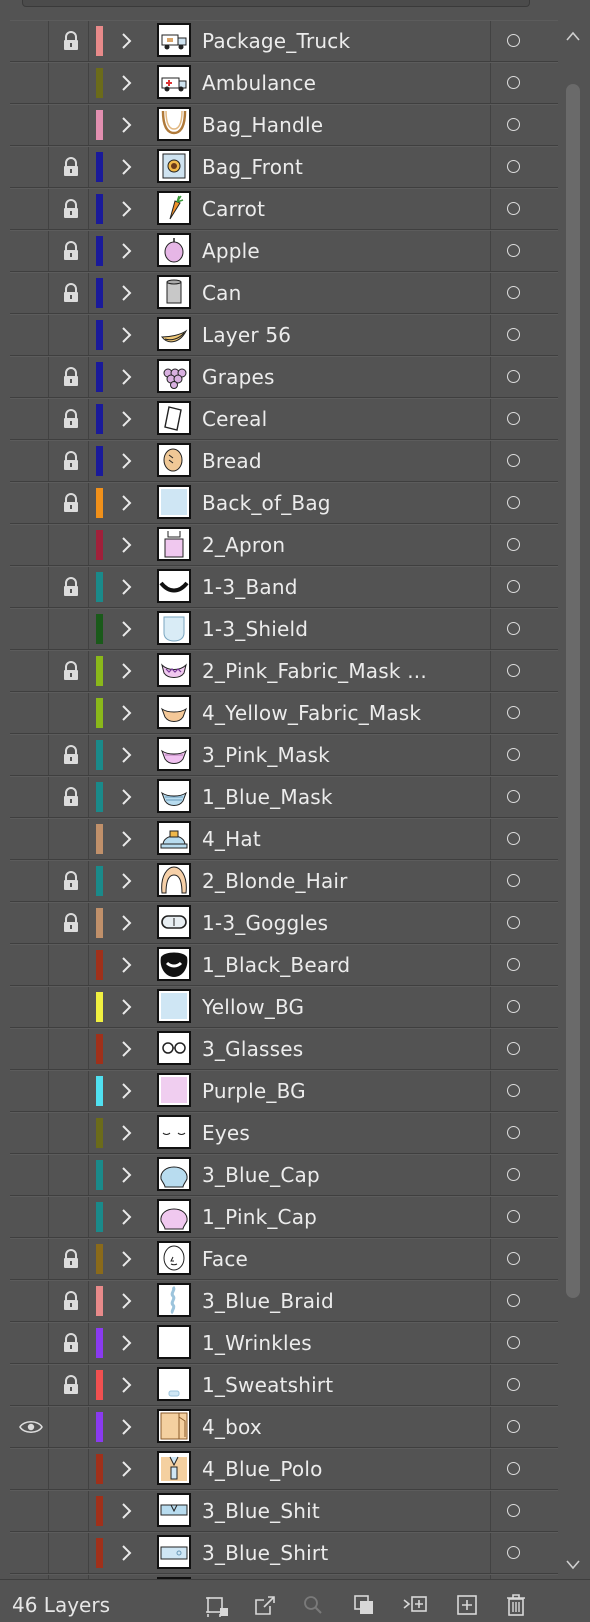 The height and width of the screenshot is (1622, 590). What do you see at coordinates (259, 83) in the screenshot?
I see `layer-name: Ambulance` at bounding box center [259, 83].